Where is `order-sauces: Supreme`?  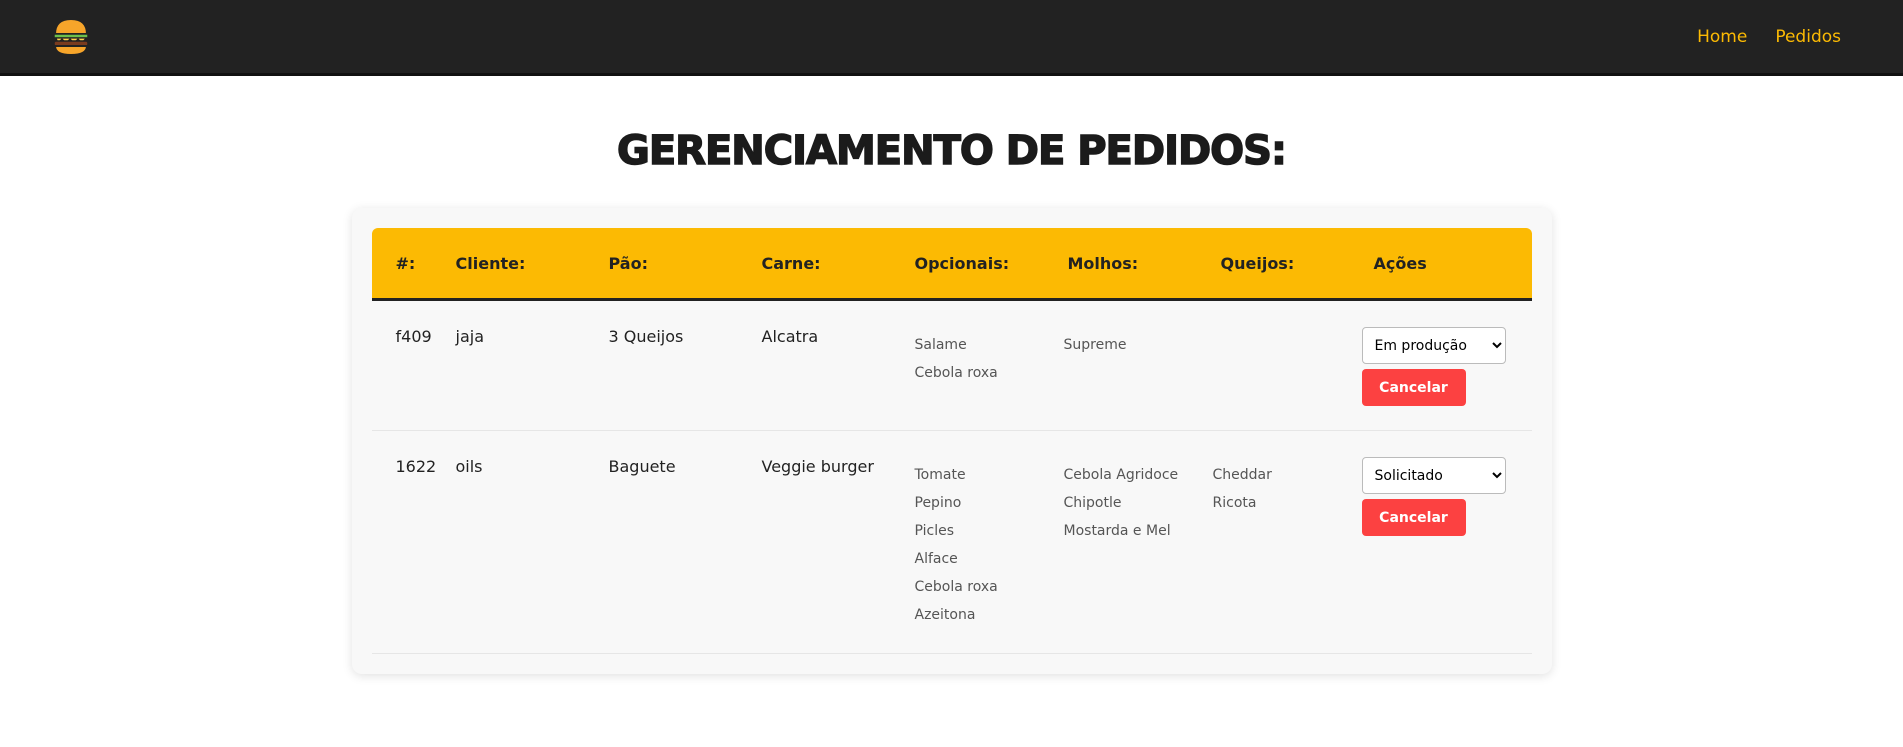 order-sauces: Supreme is located at coordinates (1138, 366).